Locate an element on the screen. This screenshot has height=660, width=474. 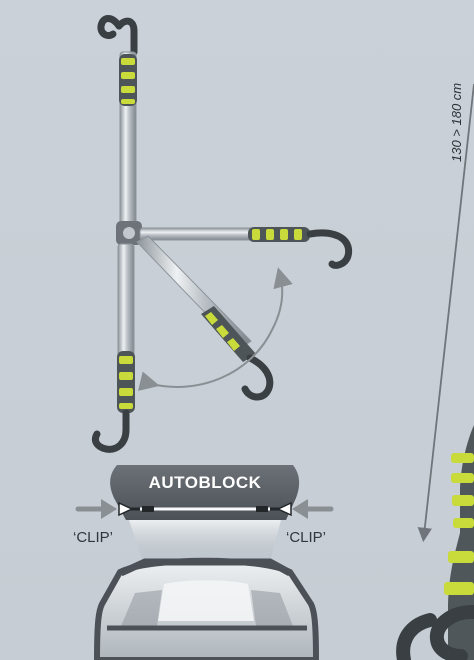
diagonal-hook-icon is located at coordinates (257, 377).